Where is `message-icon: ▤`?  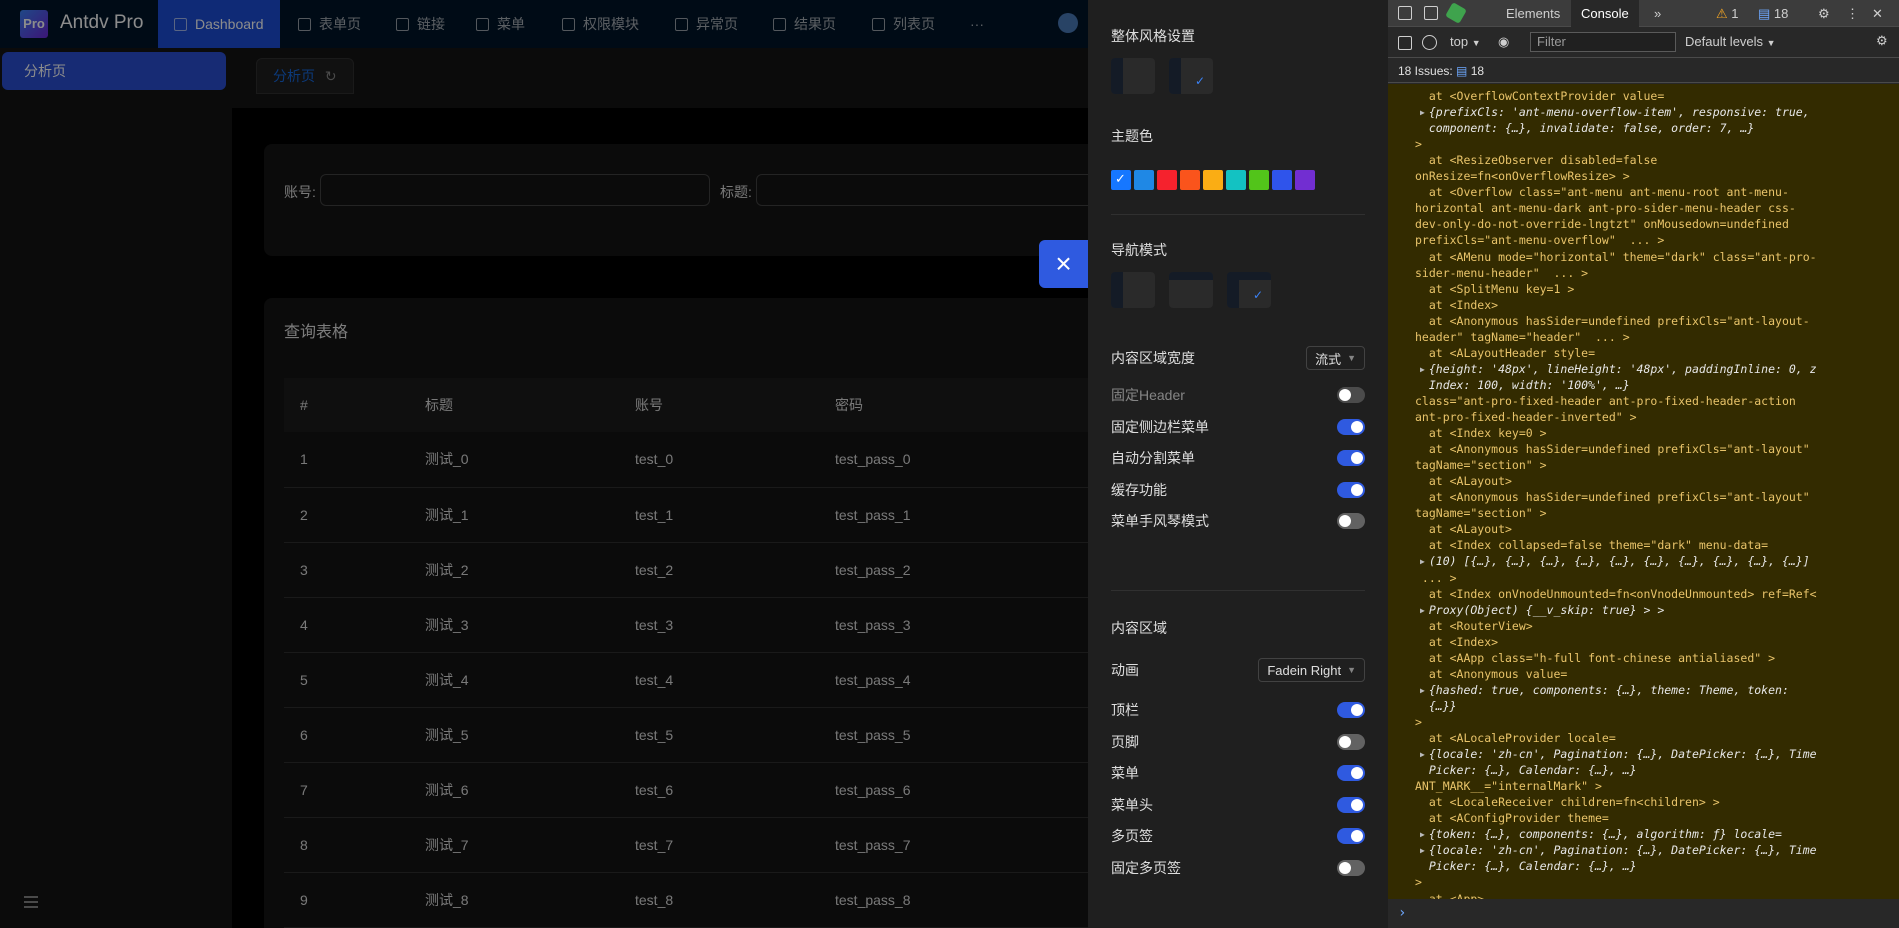 message-icon: ▤ is located at coordinates (1764, 13).